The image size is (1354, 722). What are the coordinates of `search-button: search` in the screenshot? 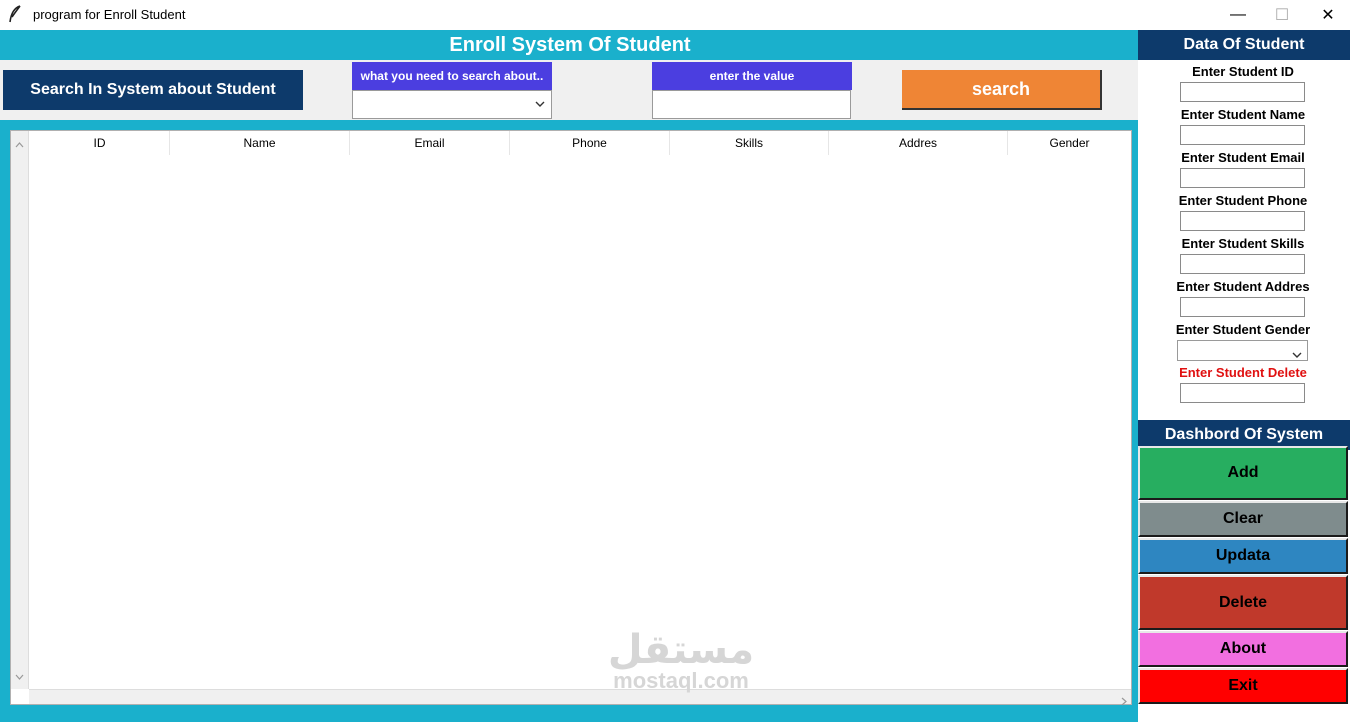 It's located at (1002, 90).